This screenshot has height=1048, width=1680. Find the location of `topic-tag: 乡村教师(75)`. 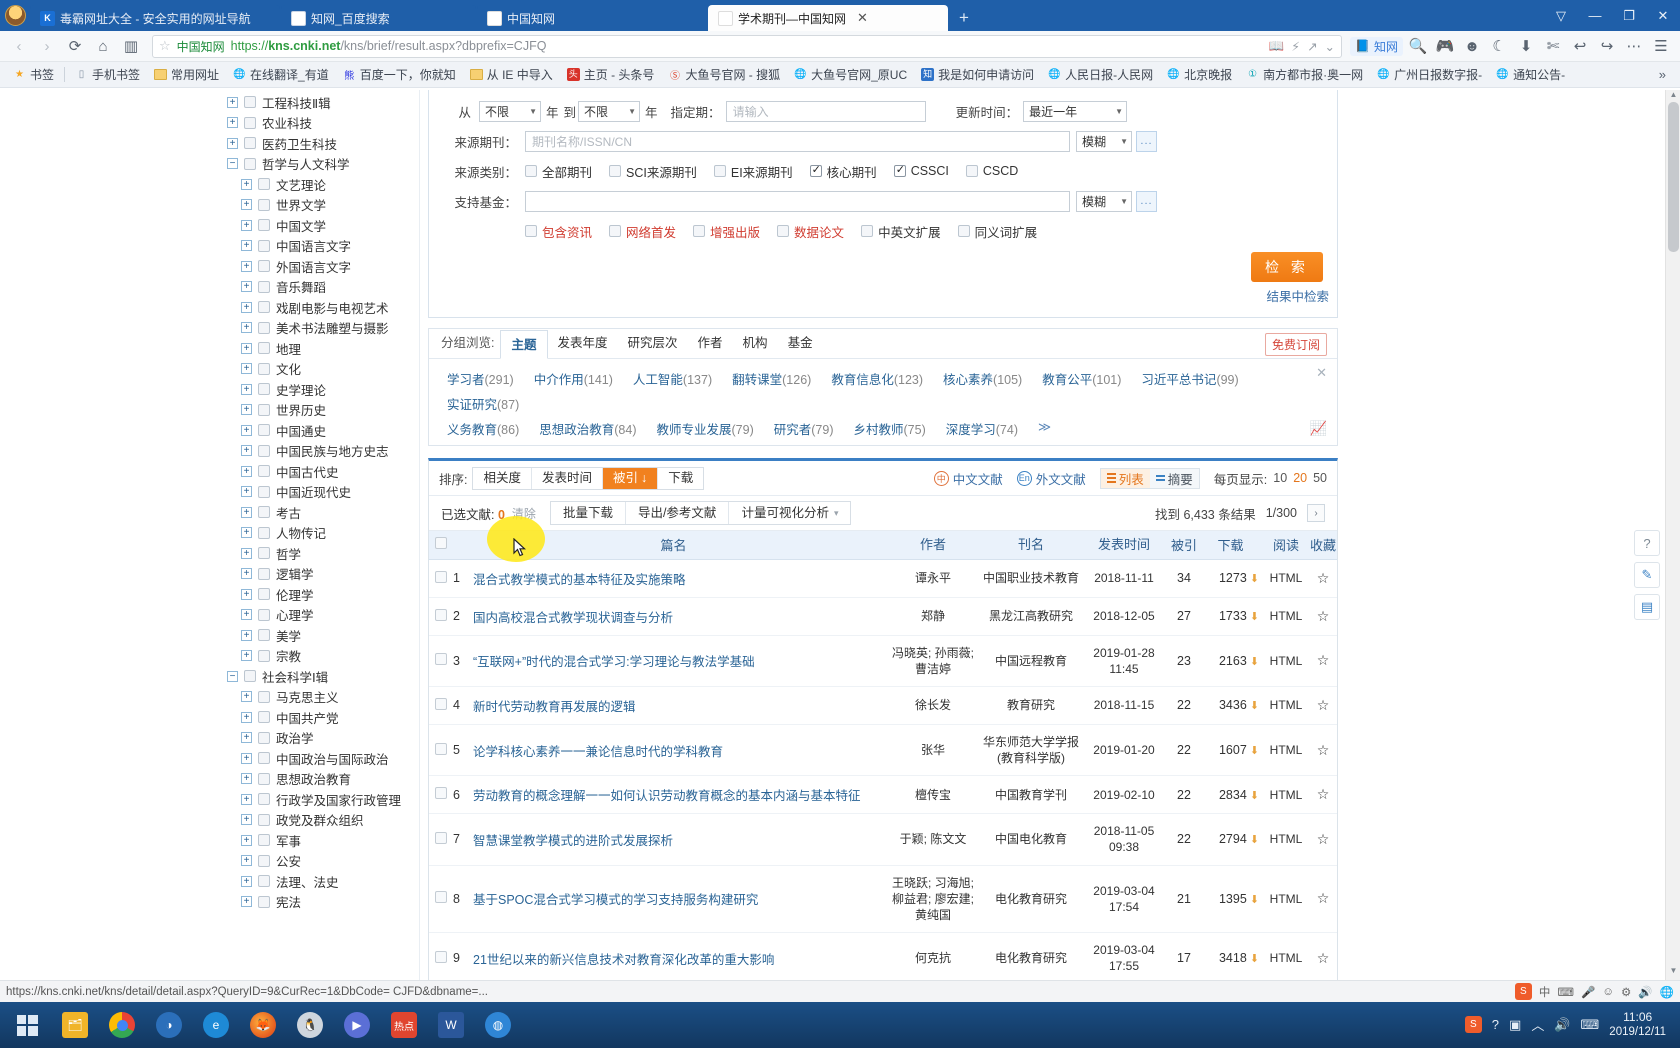

topic-tag: 乡村教师(75) is located at coordinates (890, 428).